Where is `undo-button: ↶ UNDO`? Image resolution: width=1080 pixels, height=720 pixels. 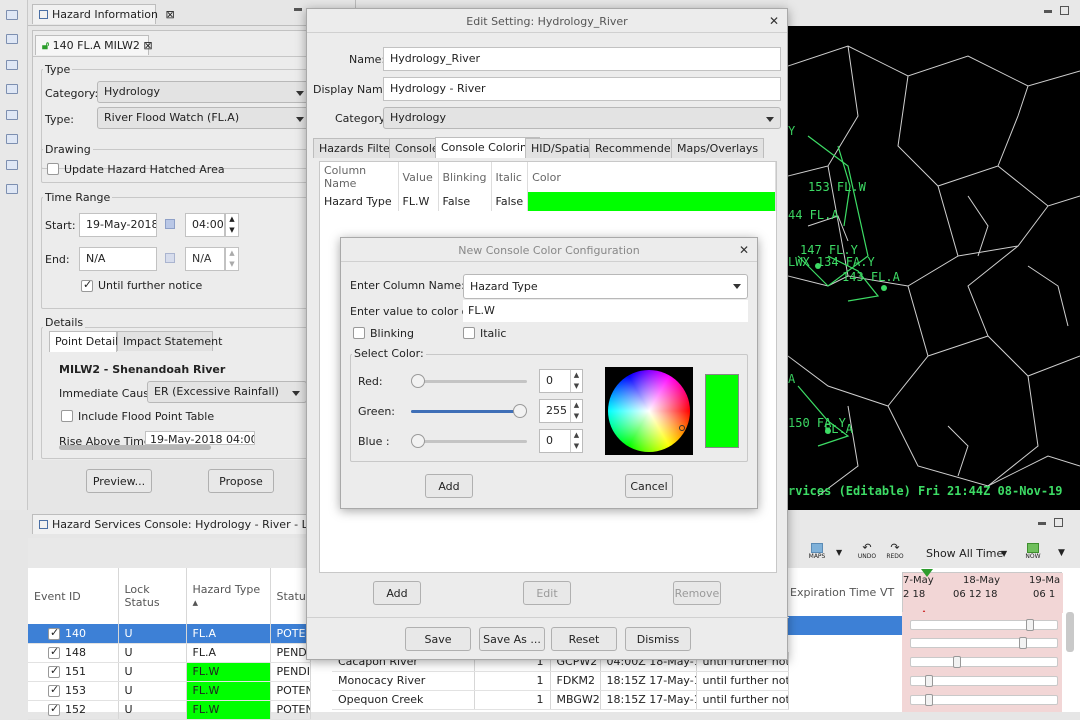
undo-button: ↶ UNDO is located at coordinates (867, 551).